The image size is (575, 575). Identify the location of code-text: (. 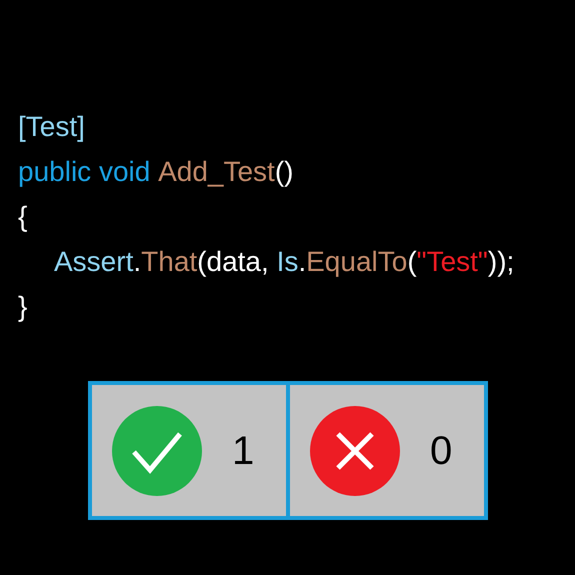
(412, 261).